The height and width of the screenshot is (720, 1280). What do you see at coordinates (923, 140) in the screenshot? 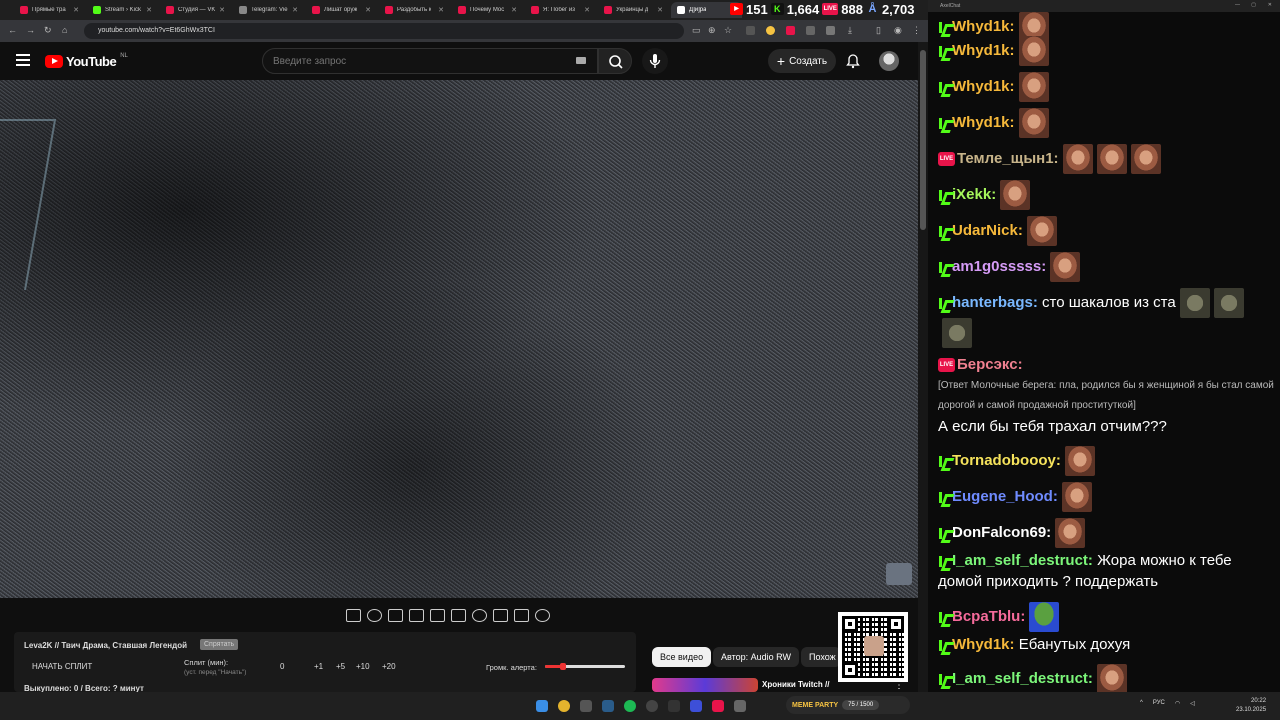
I see `scrollbar-thumb` at bounding box center [923, 140].